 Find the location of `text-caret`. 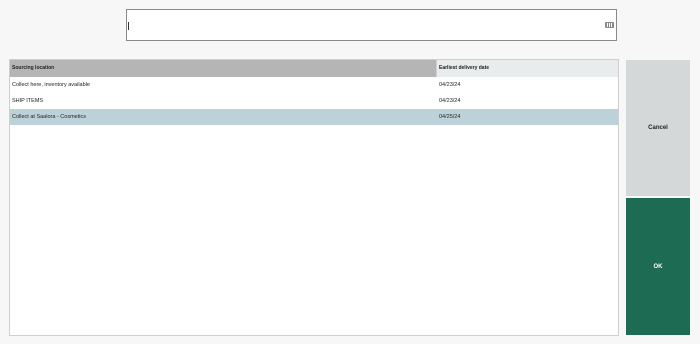

text-caret is located at coordinates (128, 26).